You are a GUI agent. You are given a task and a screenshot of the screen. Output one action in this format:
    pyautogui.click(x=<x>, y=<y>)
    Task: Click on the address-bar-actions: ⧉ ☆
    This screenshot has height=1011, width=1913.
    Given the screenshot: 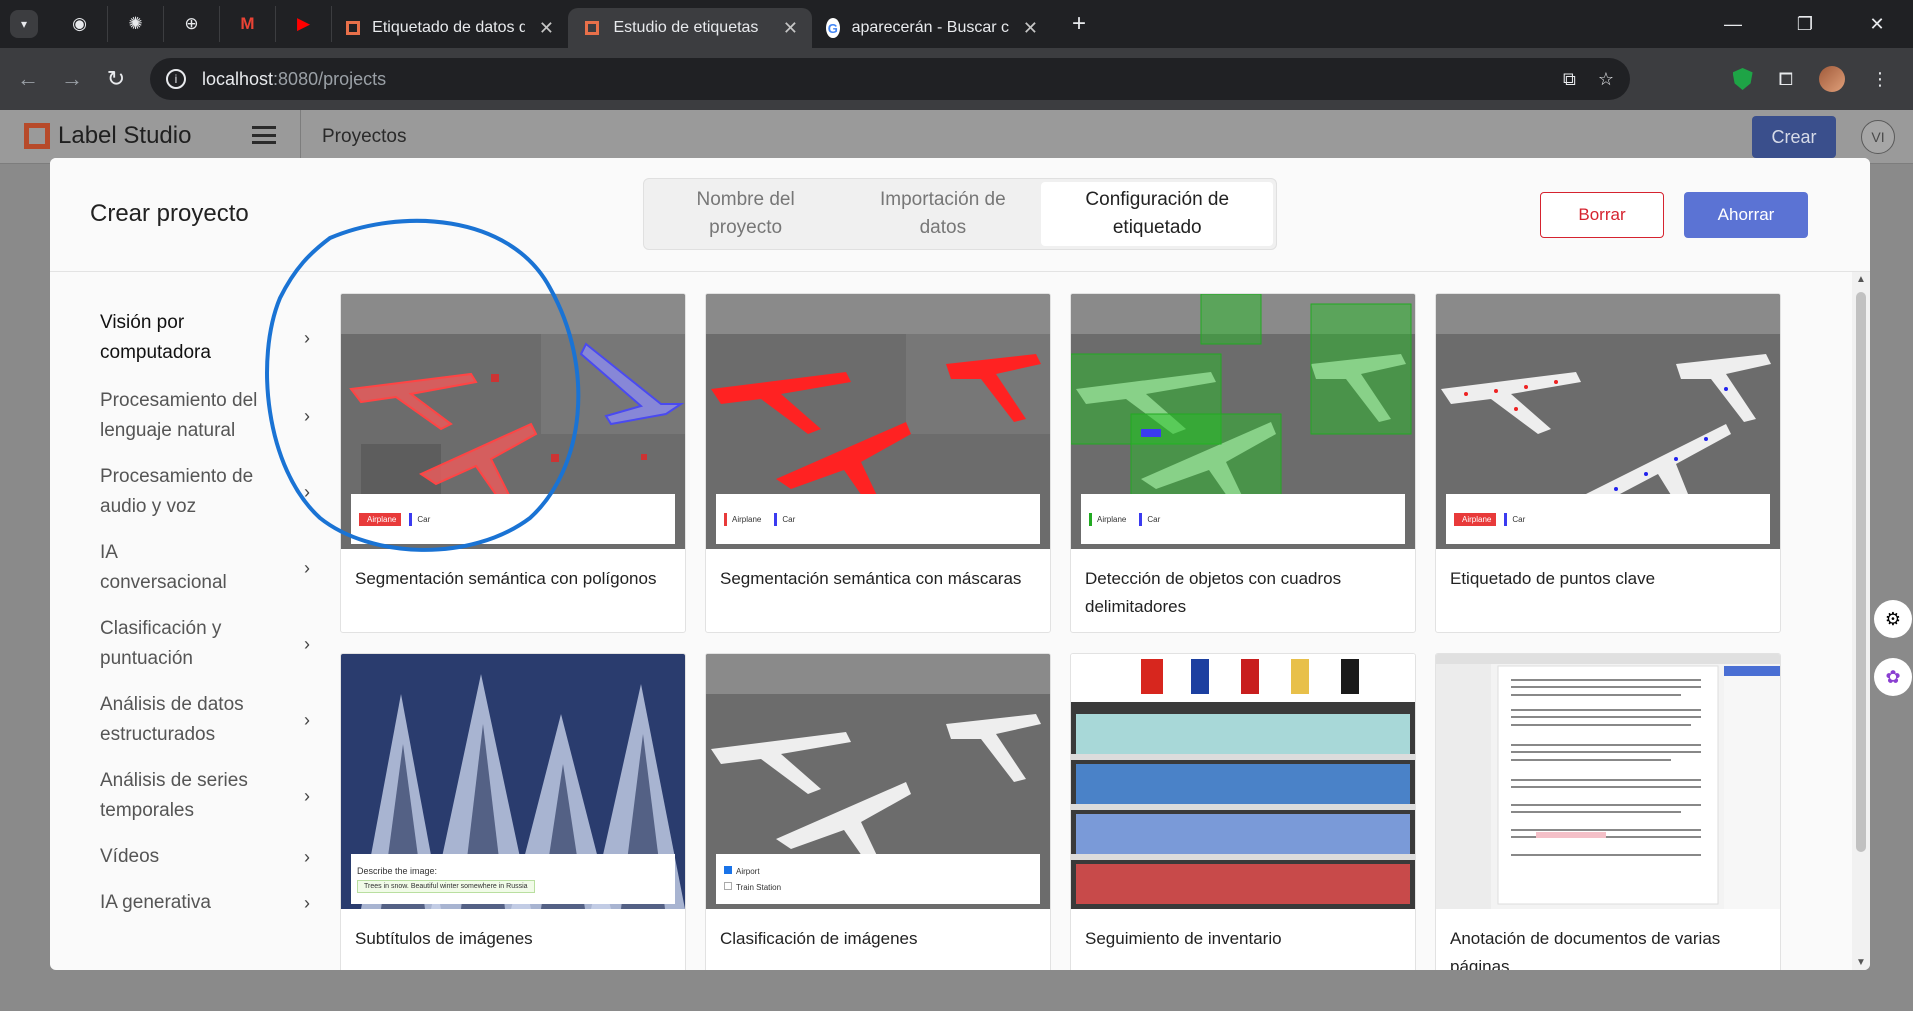 What is the action you would take?
    pyautogui.click(x=1588, y=79)
    